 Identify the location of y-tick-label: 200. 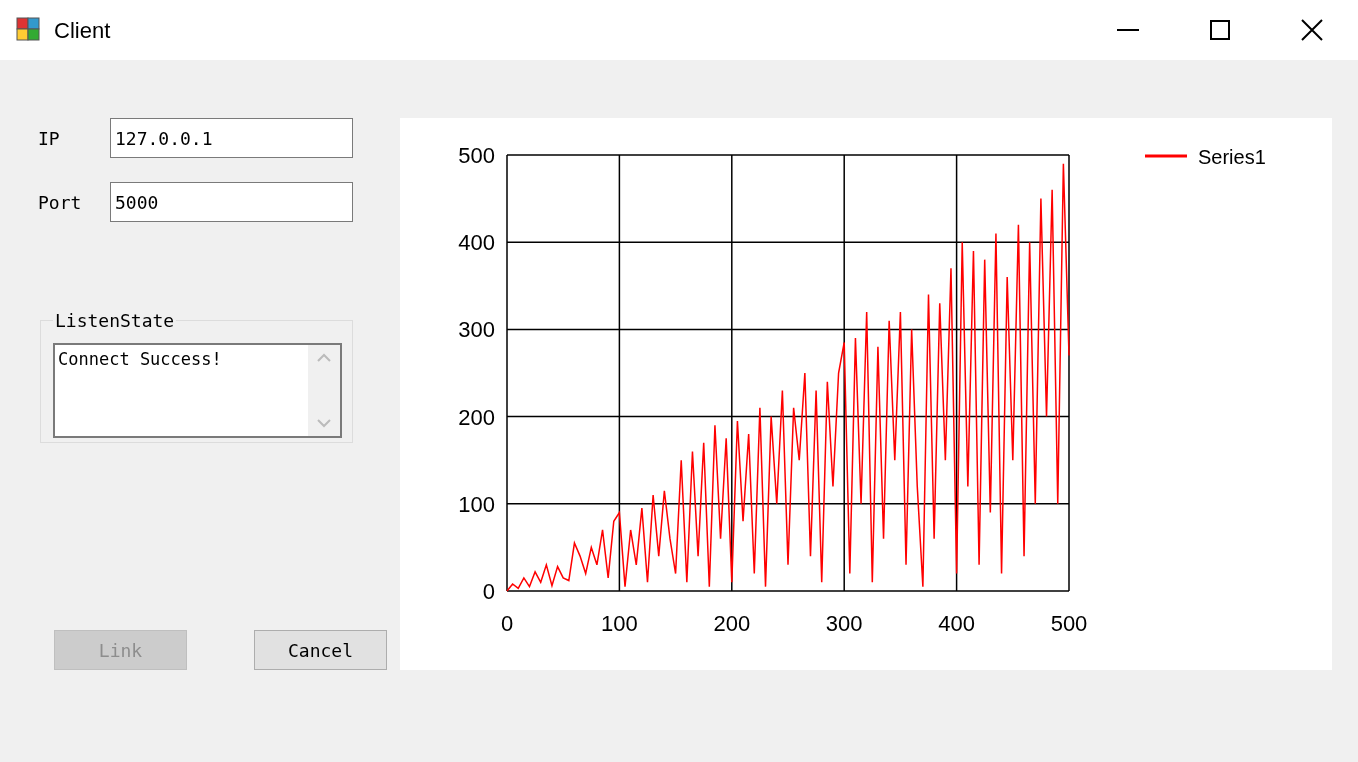
(476, 417).